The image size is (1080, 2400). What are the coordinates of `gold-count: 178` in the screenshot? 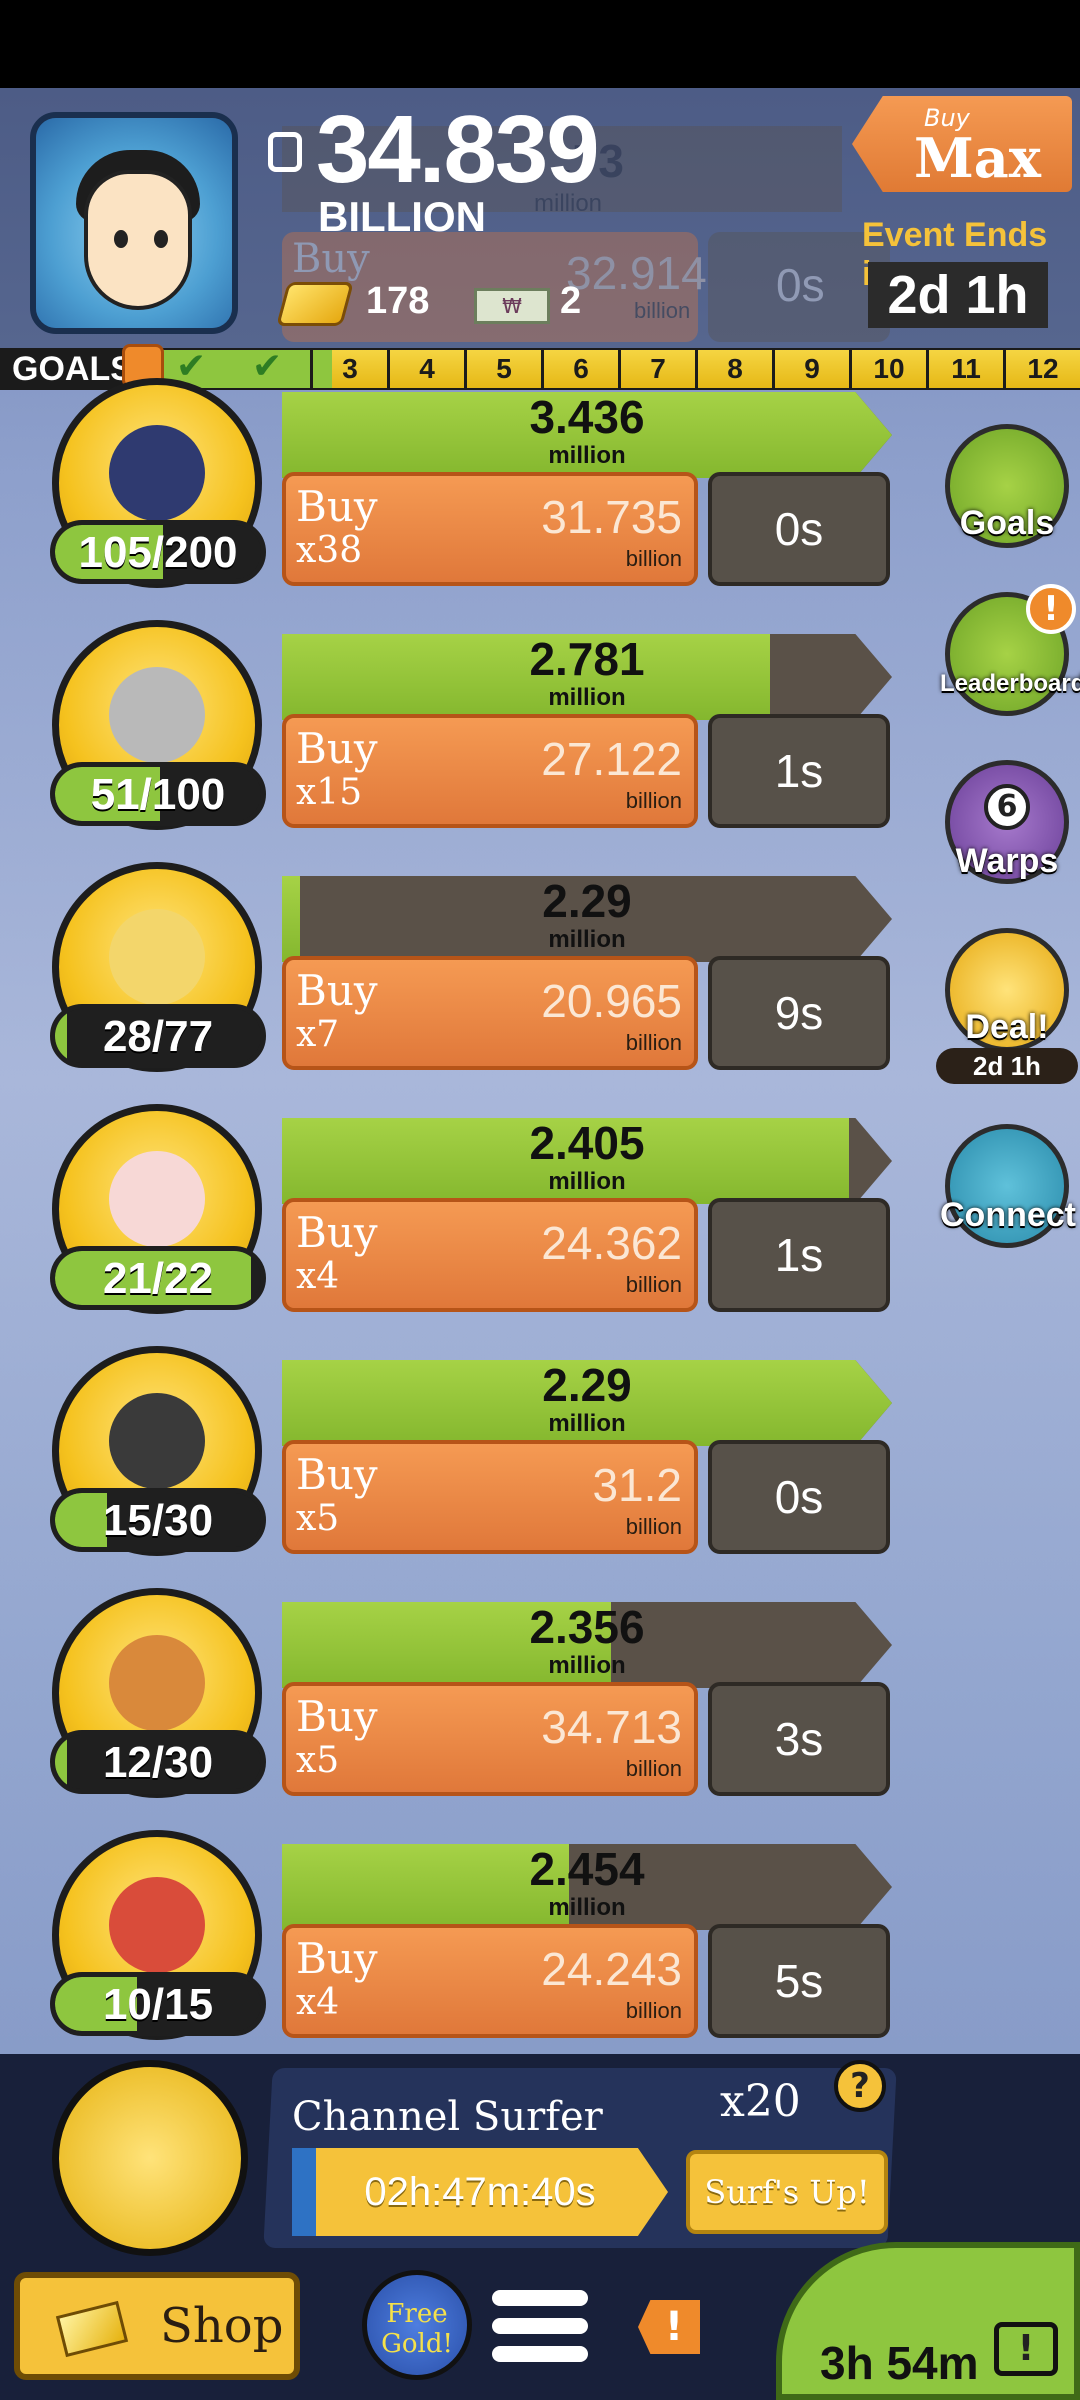 It's located at (398, 301).